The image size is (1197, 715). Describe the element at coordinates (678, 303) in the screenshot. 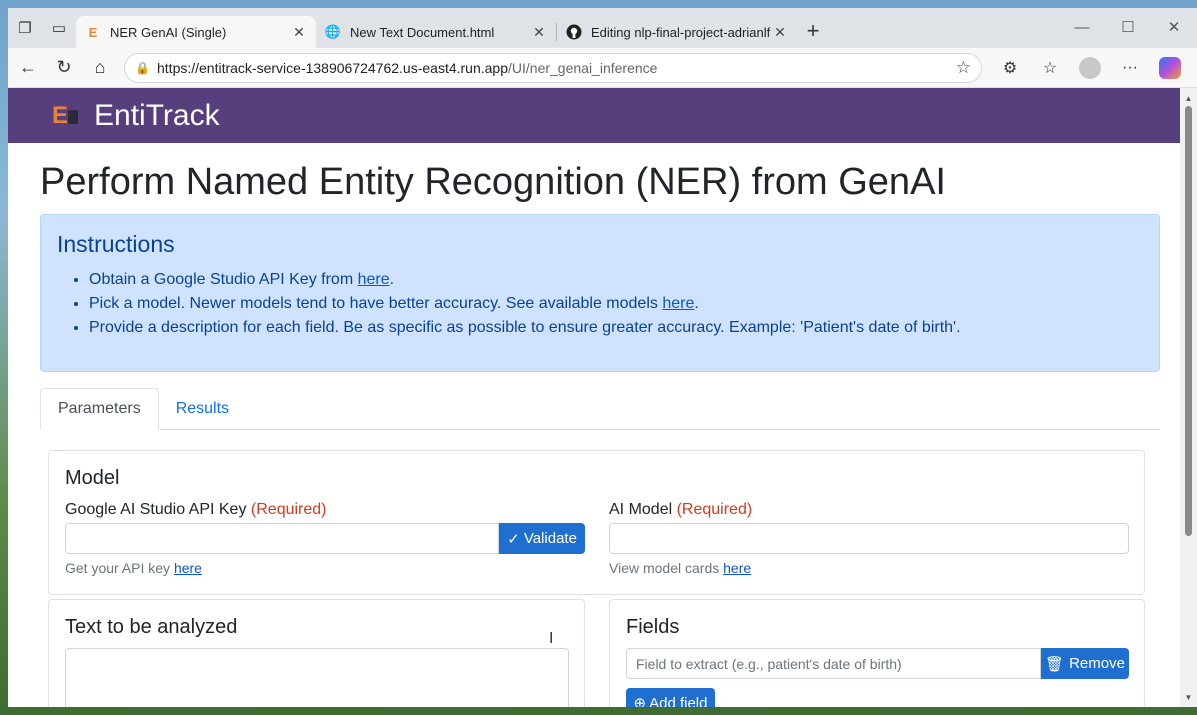

I see `models-link: here` at that location.